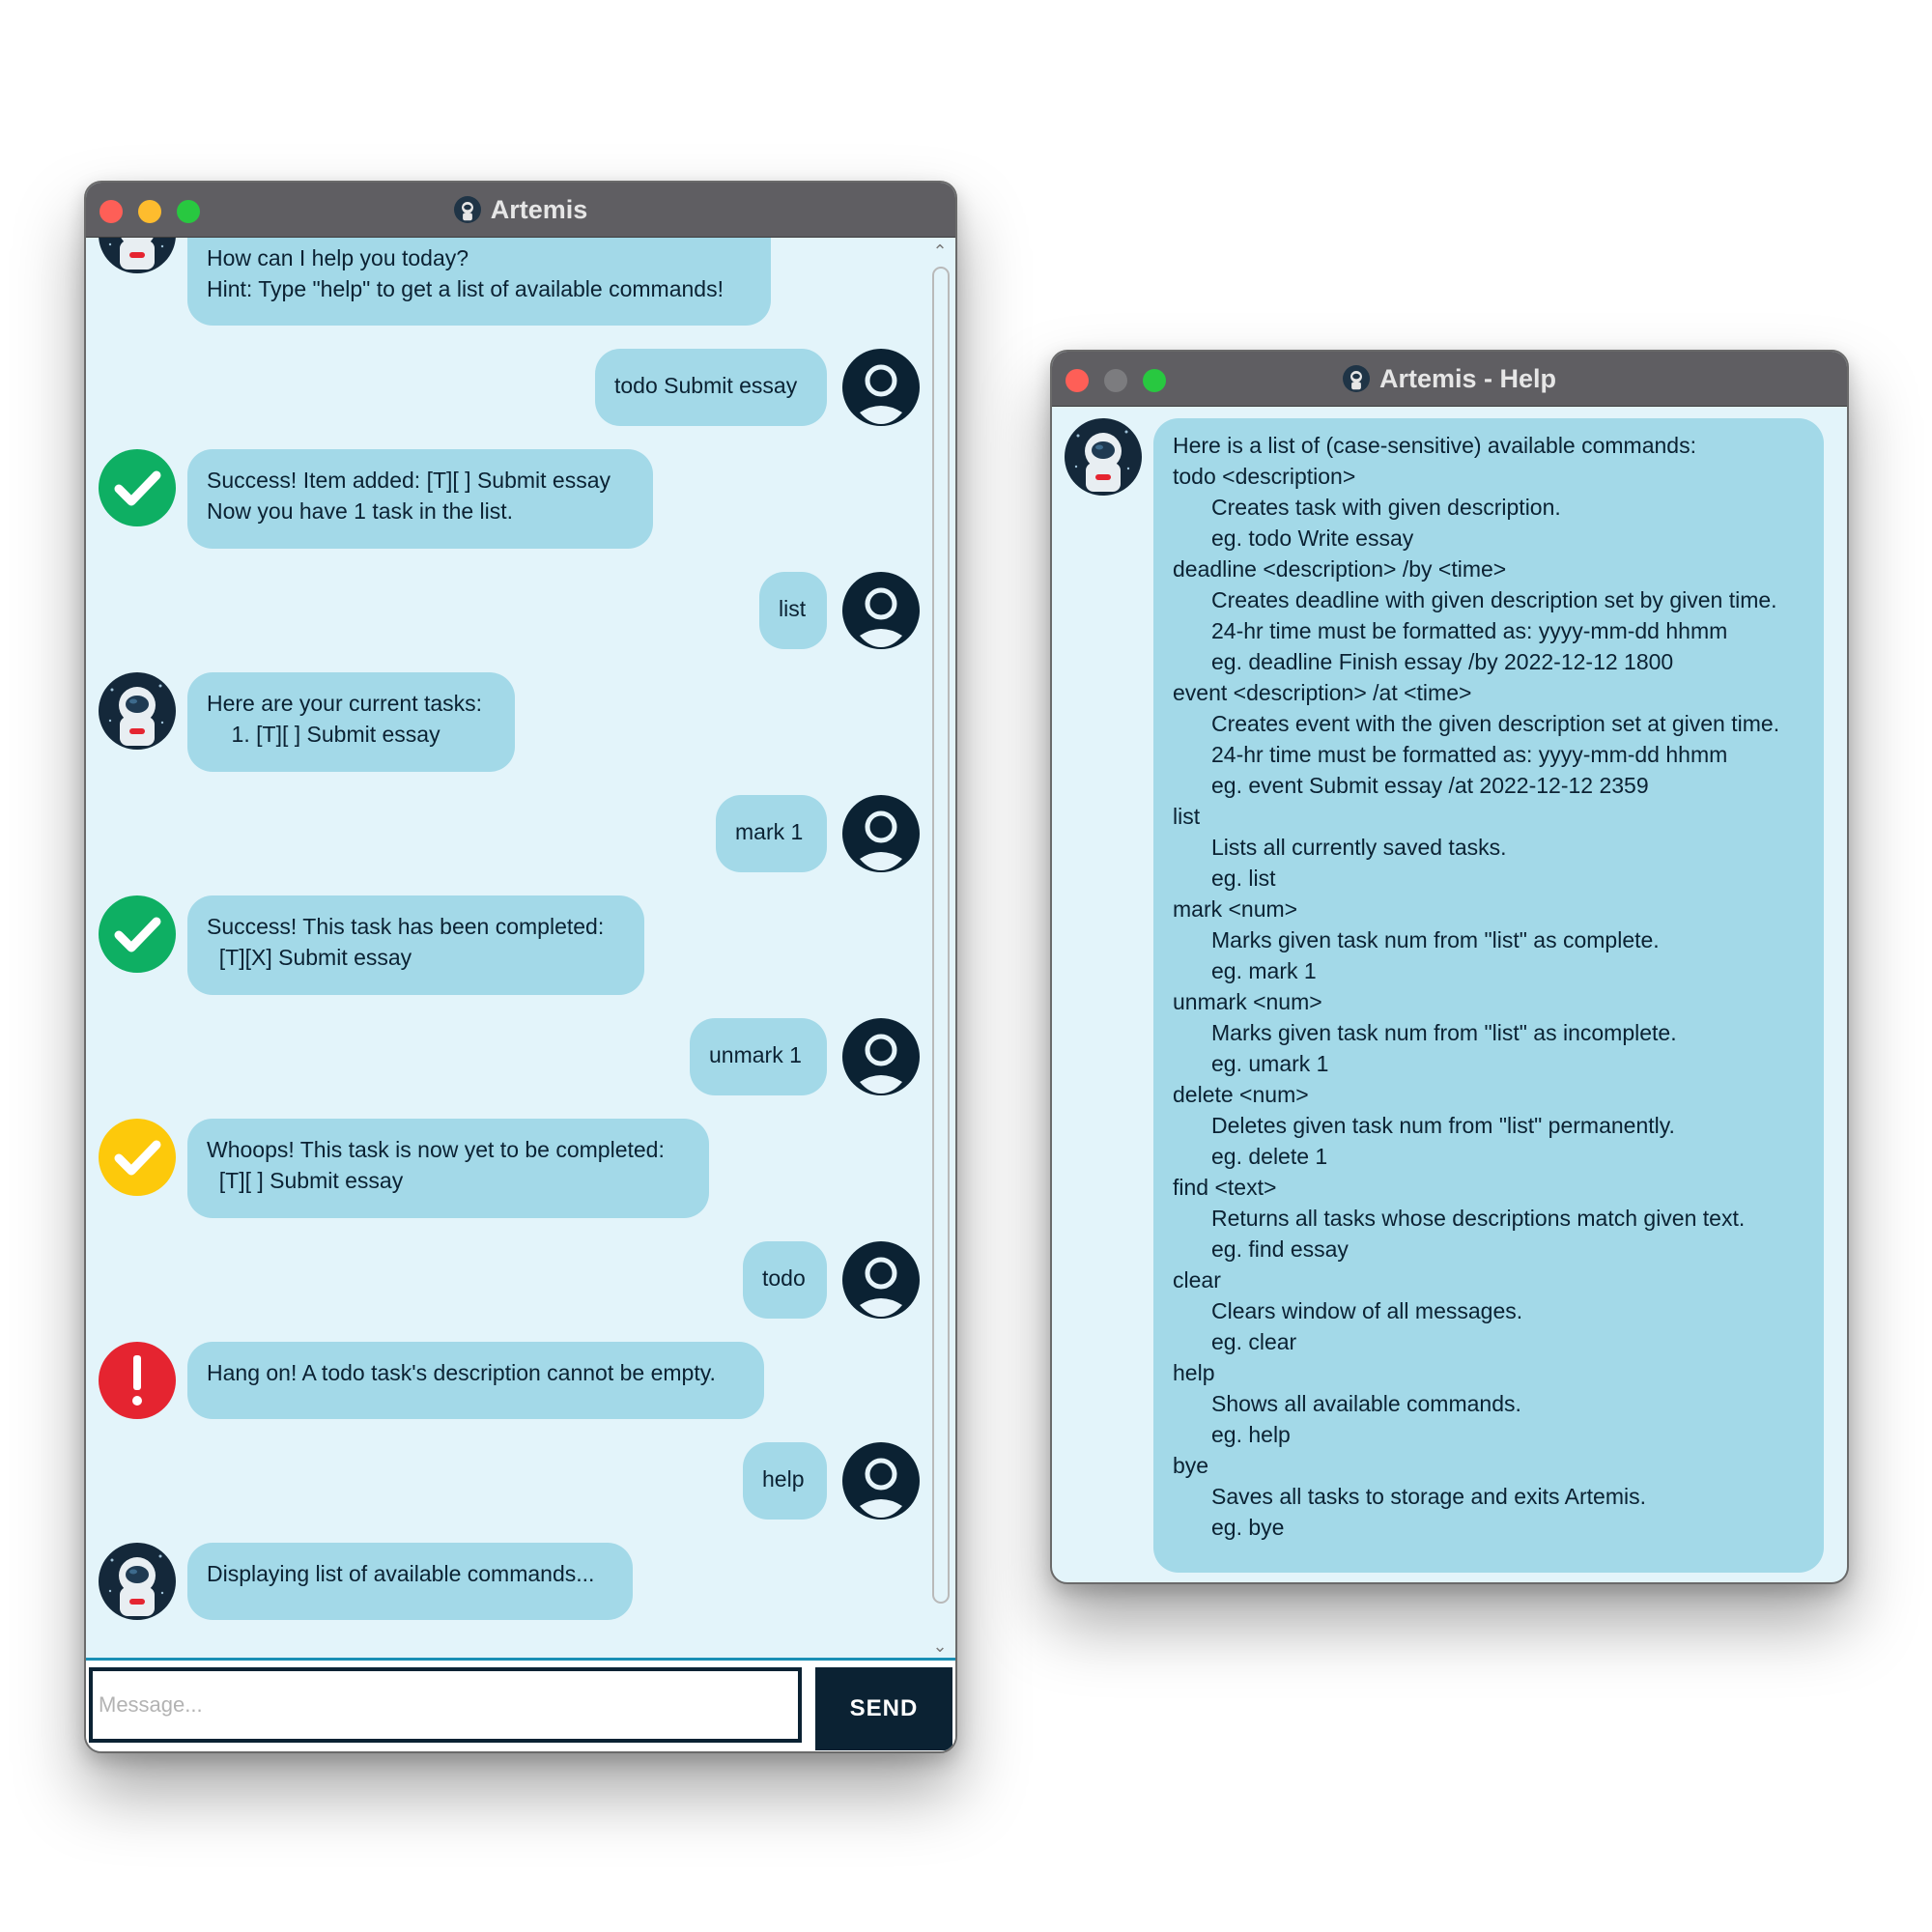 This screenshot has height=1932, width=1932. I want to click on help-command-detail: Shows all available commands., so click(1366, 1403).